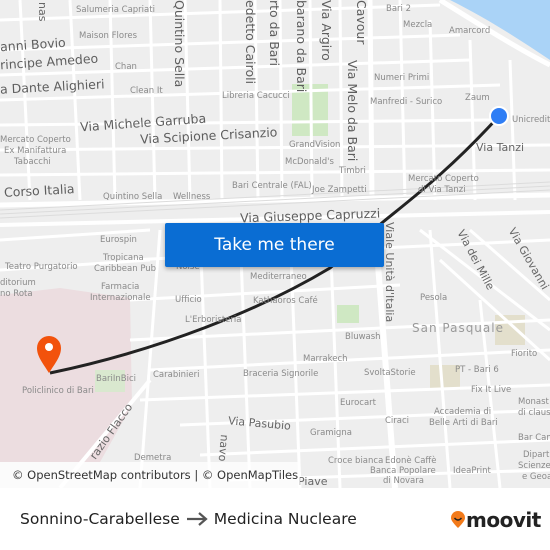  I want to click on poi-label: Amarcord, so click(470, 31).